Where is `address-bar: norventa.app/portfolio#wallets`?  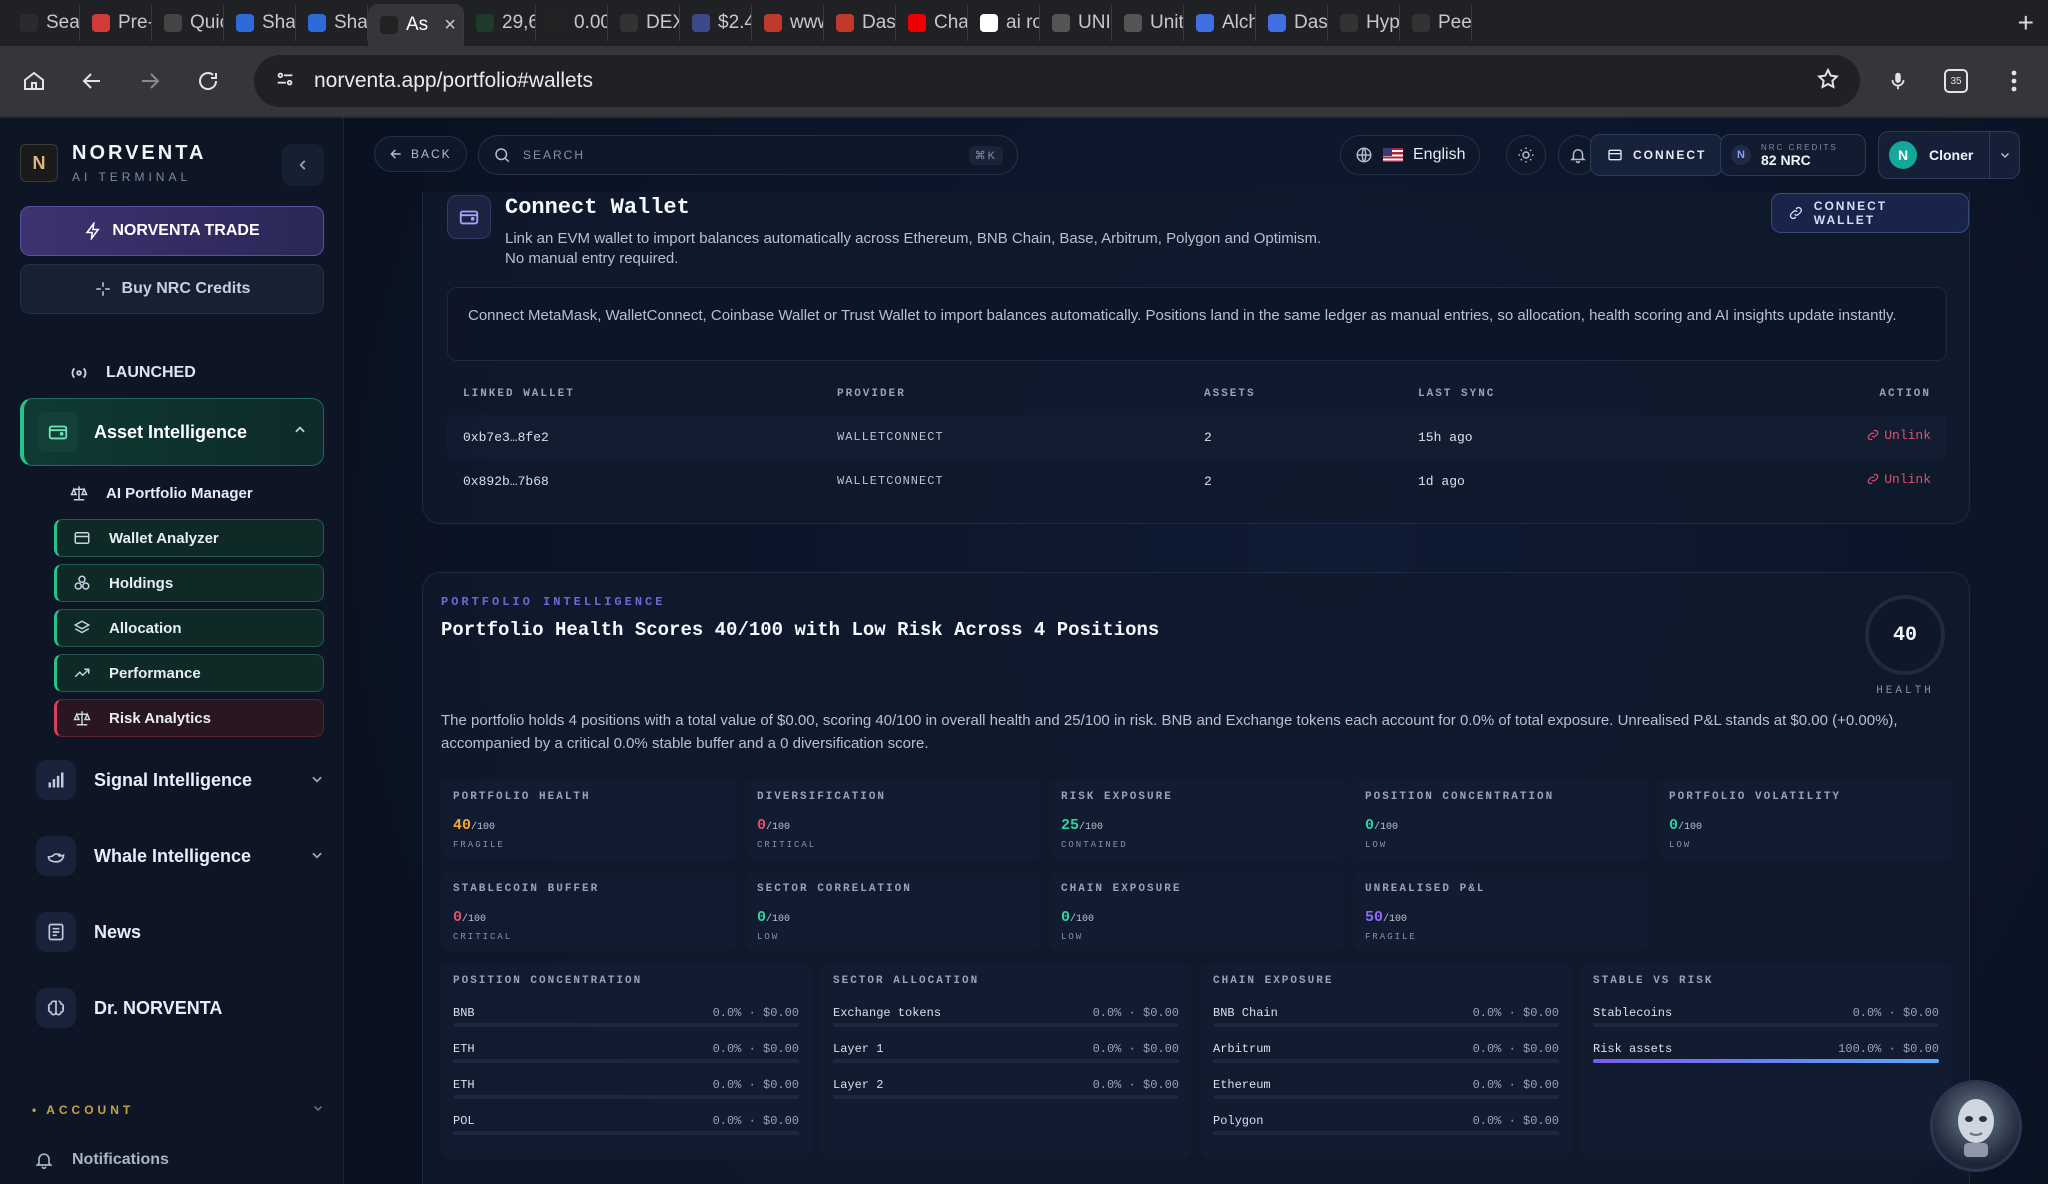 address-bar: norventa.app/portfolio#wallets is located at coordinates (1057, 81).